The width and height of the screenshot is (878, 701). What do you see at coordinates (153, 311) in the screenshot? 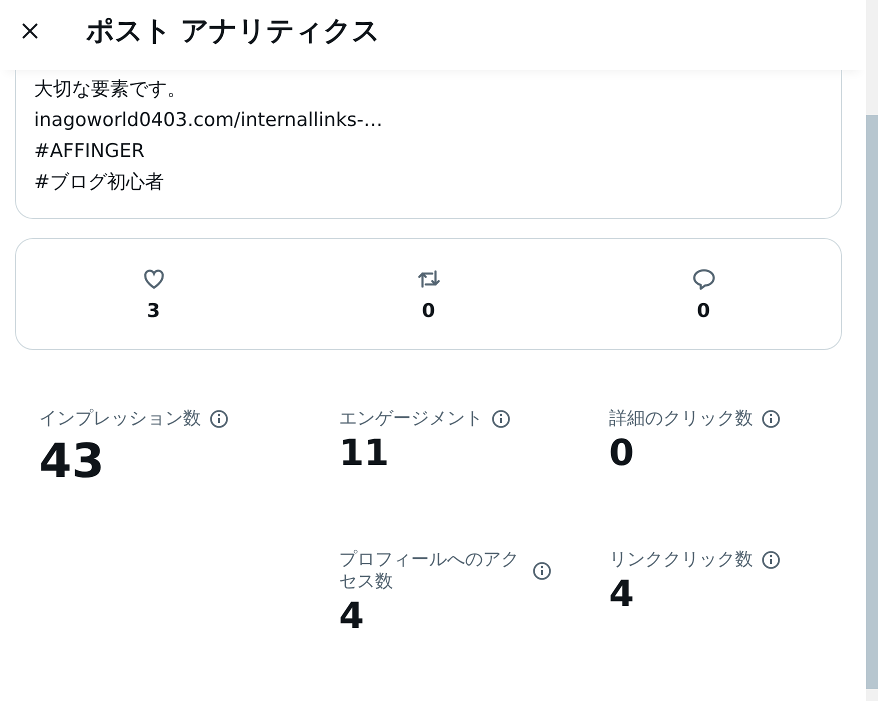
I see `engagement-count: 3` at bounding box center [153, 311].